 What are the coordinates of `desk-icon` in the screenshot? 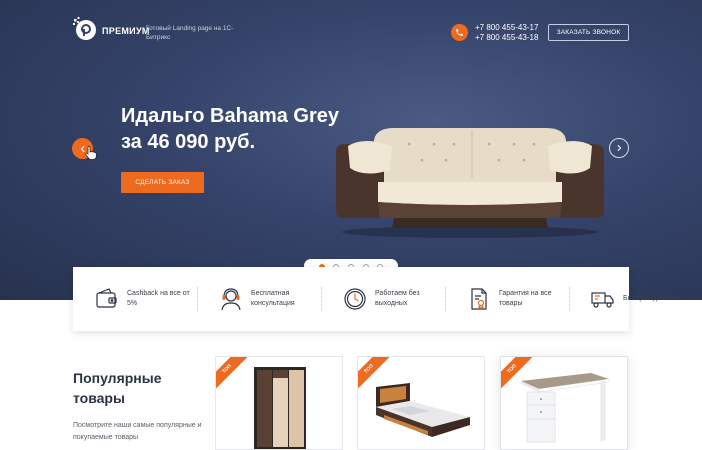 It's located at (565, 408).